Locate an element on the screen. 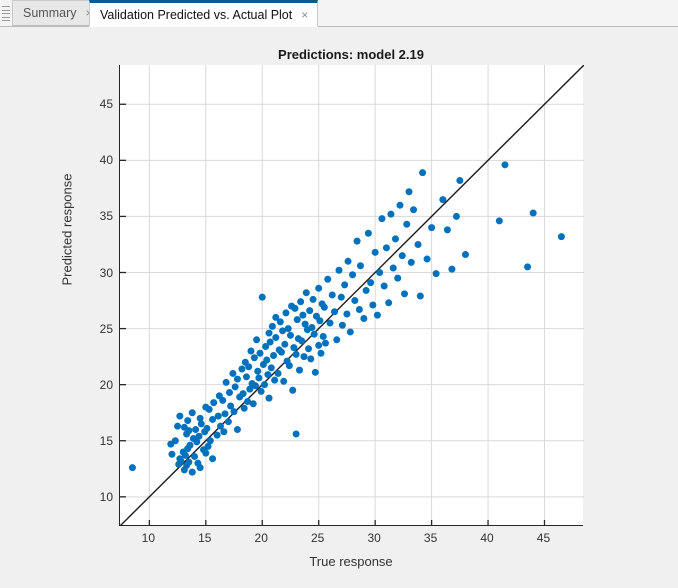  y-tick-label: 25 is located at coordinates (106, 328).